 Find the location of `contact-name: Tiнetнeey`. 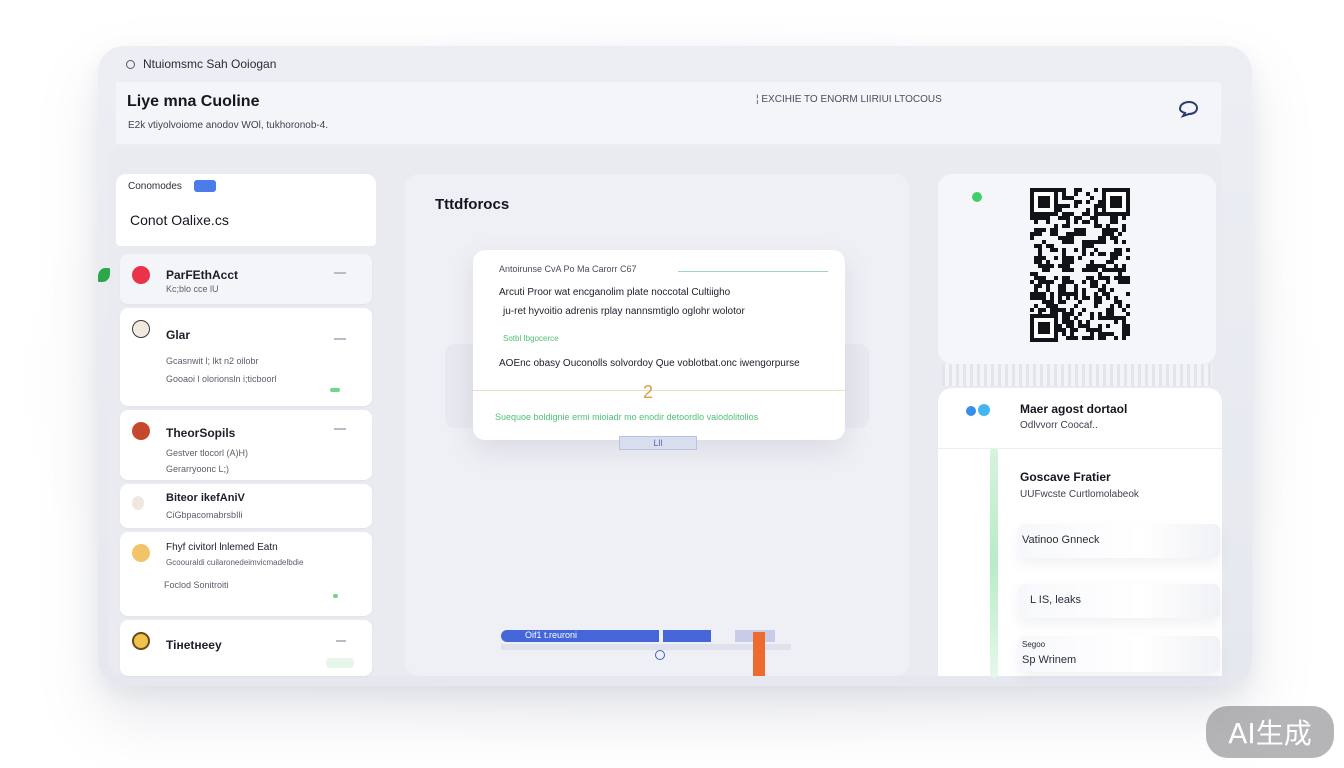

contact-name: Tiнetнeey is located at coordinates (194, 645).